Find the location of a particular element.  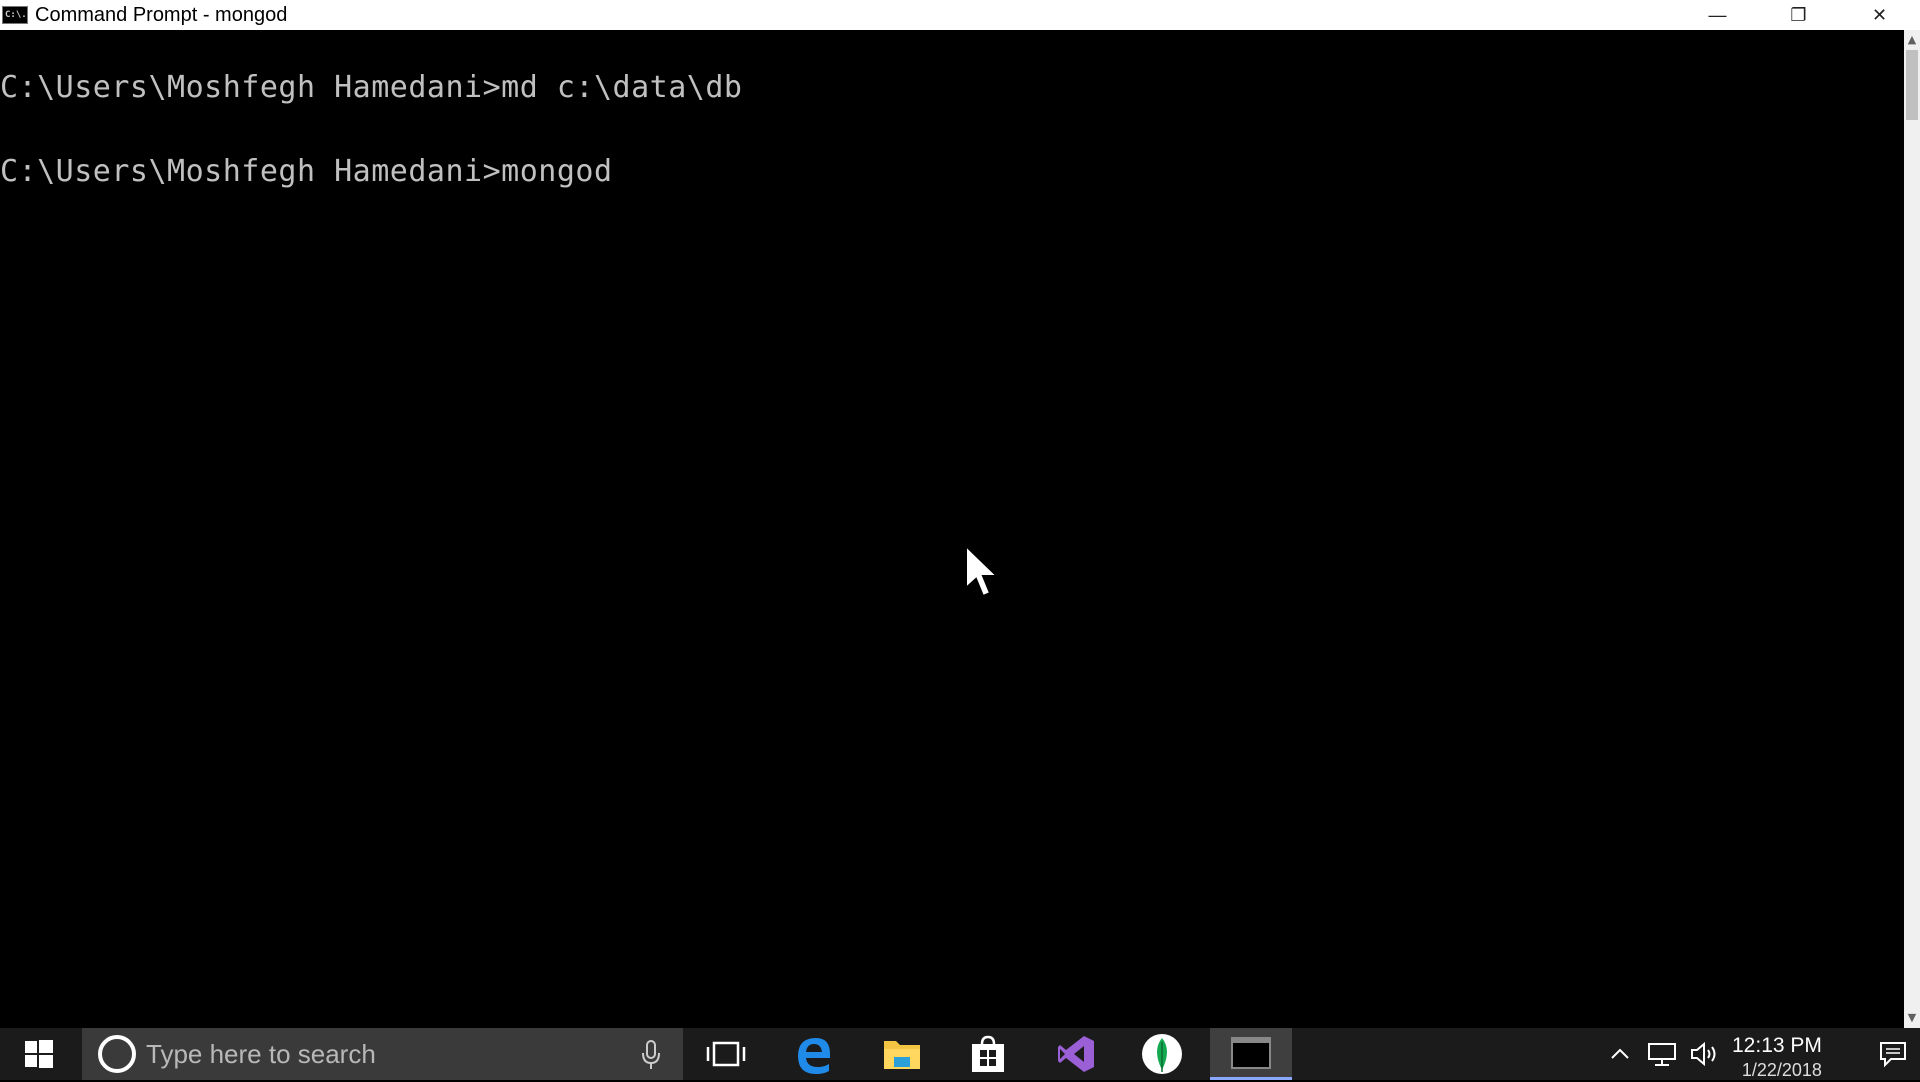

notifications-icon is located at coordinates (1893, 1055).